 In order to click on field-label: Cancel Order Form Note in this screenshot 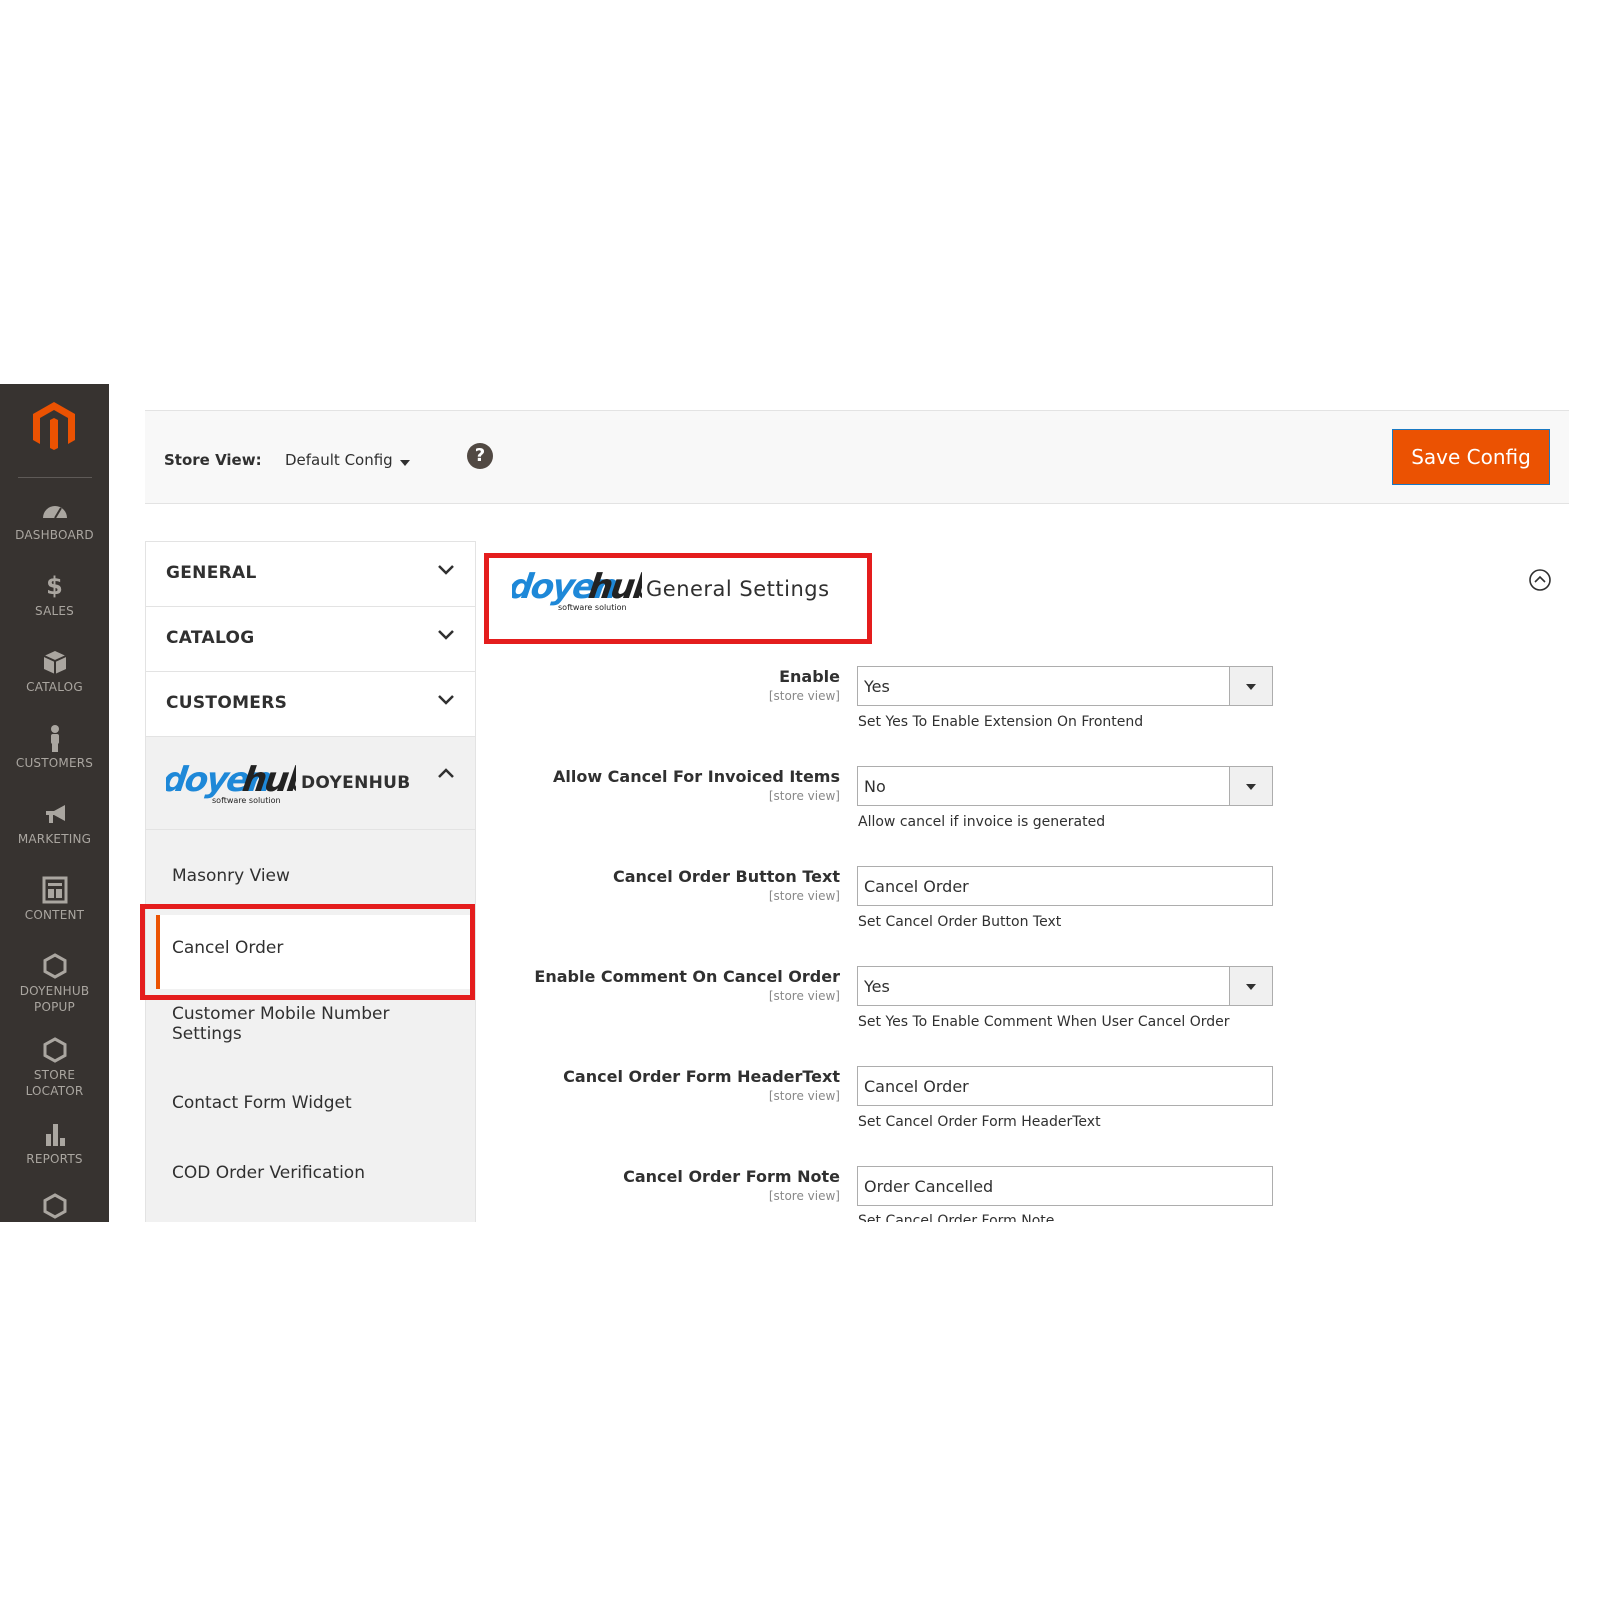, I will do `click(731, 1176)`.